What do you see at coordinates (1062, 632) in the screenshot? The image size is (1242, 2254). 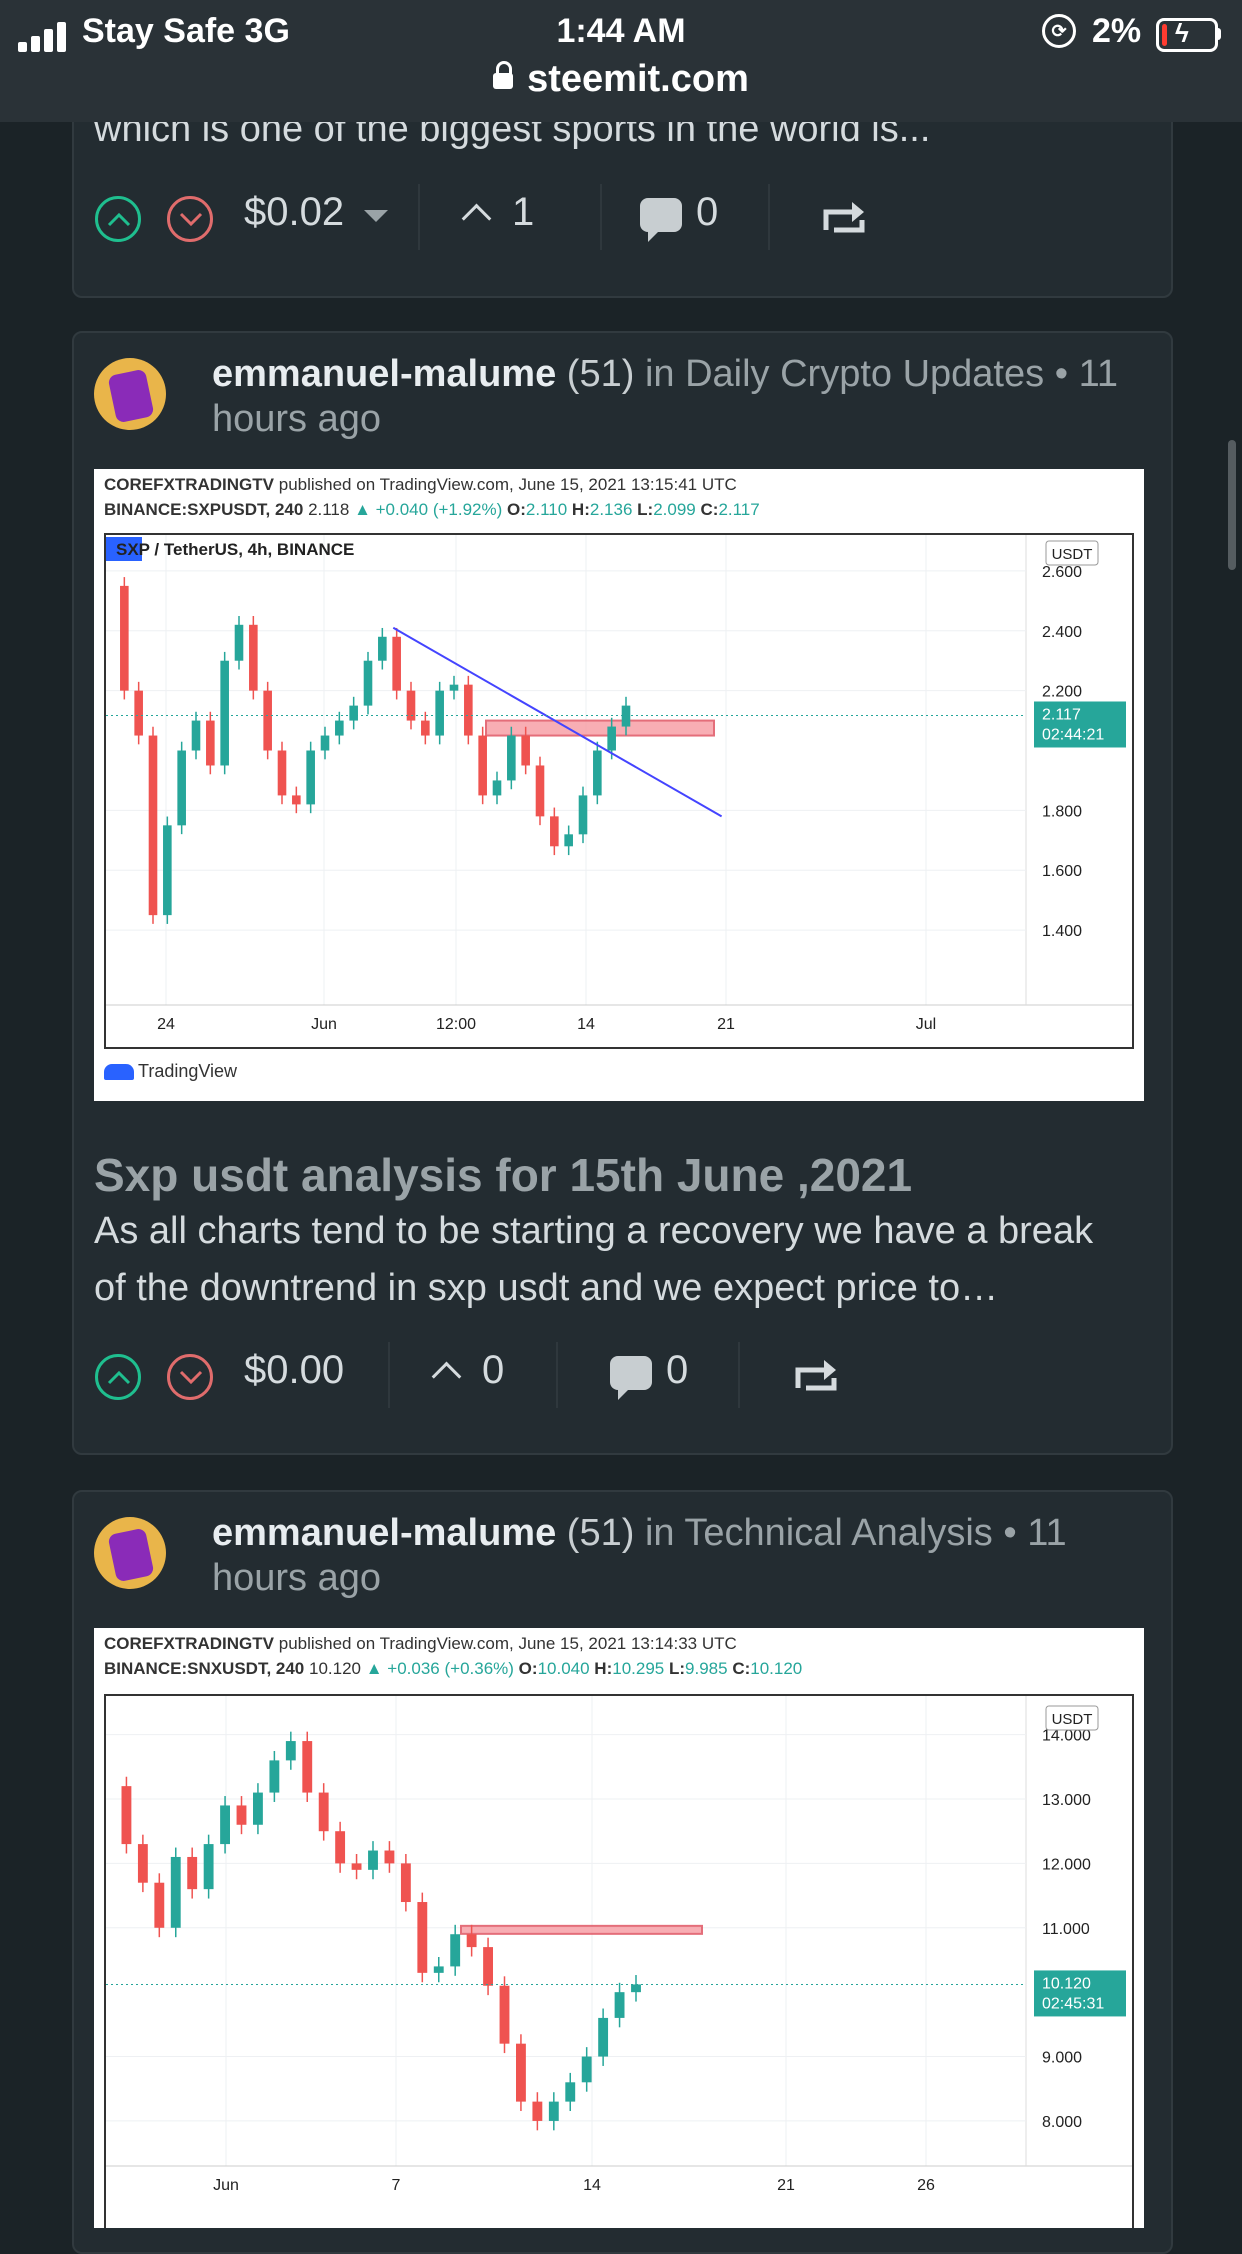 I see `y-tick-label: 2.400` at bounding box center [1062, 632].